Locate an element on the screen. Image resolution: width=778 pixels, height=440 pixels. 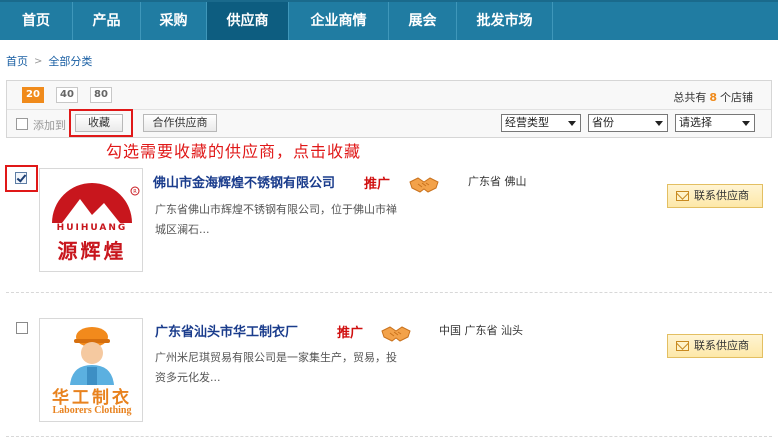
add-to-label: 添加到 is located at coordinates (49, 125).